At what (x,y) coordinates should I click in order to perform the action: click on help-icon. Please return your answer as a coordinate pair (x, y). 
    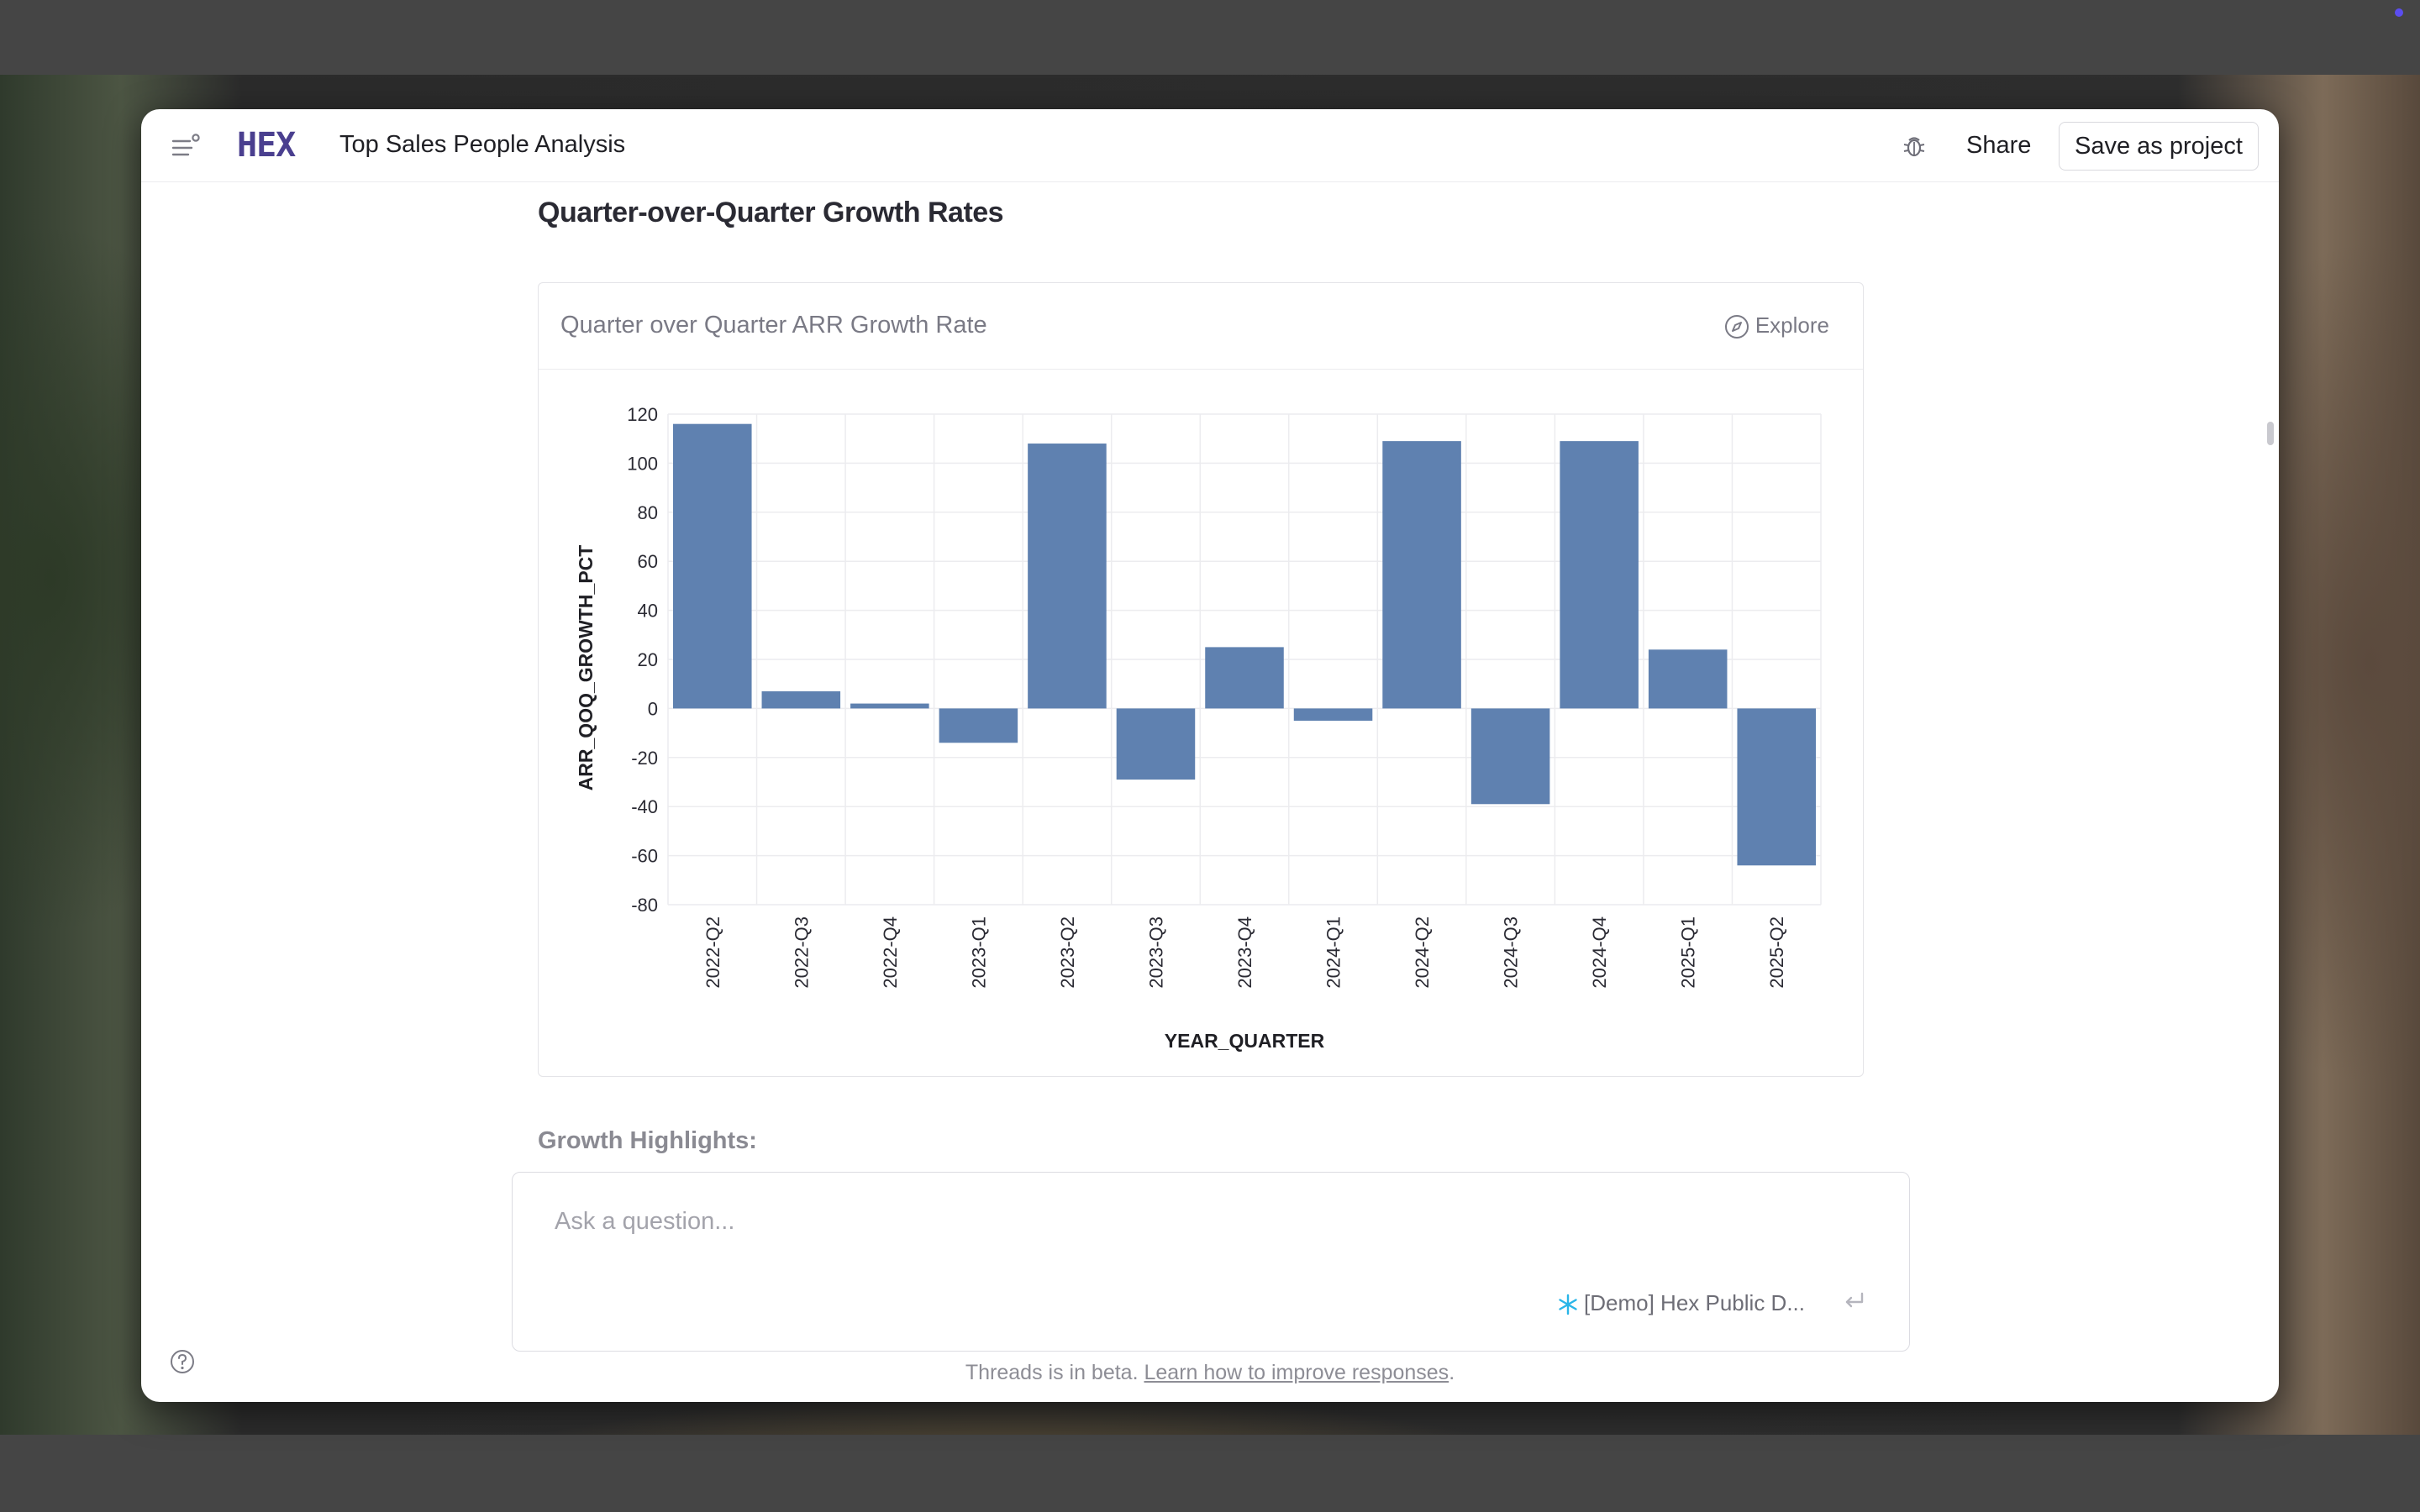
    Looking at the image, I should click on (182, 1361).